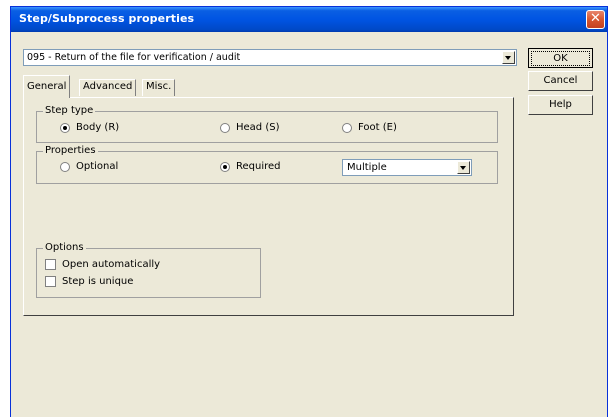 The image size is (613, 417). I want to click on title-bar: Step/Subprocess properties ✕, so click(309, 19).